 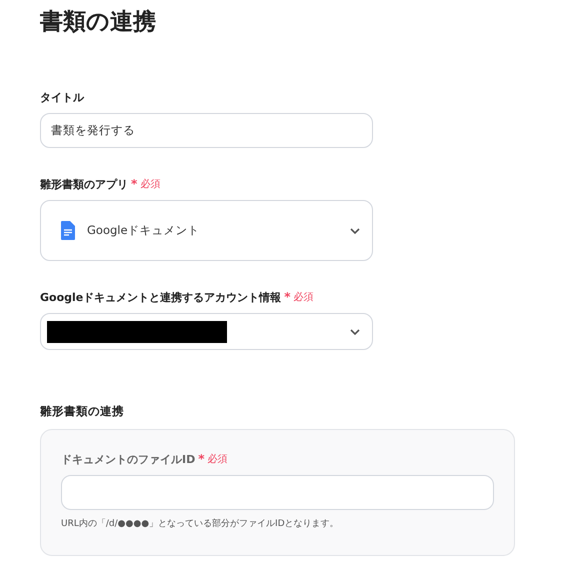 I want to click on section-title: 雛形書類の連携, so click(x=82, y=411).